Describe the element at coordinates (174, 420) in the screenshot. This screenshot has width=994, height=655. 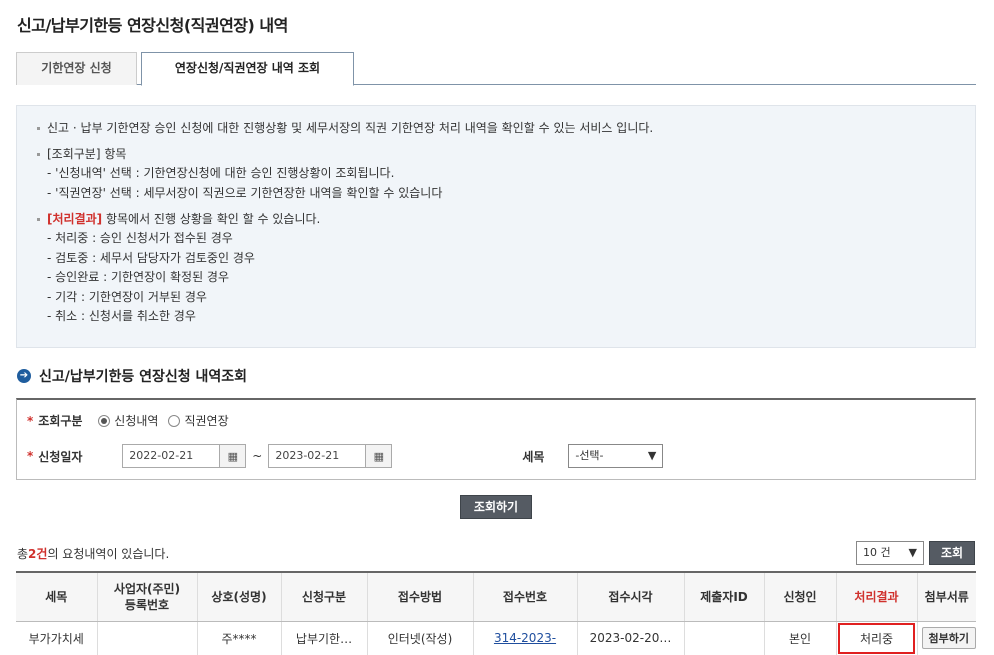
I see `radio-ex-officio` at that location.